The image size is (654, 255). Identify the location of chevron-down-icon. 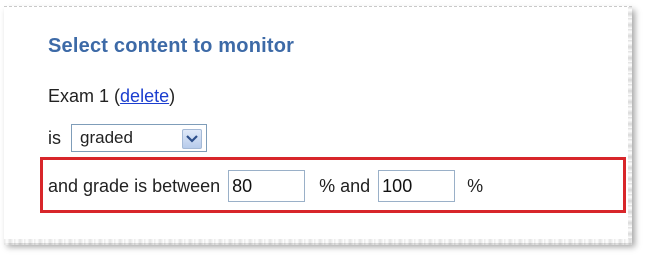
(192, 139).